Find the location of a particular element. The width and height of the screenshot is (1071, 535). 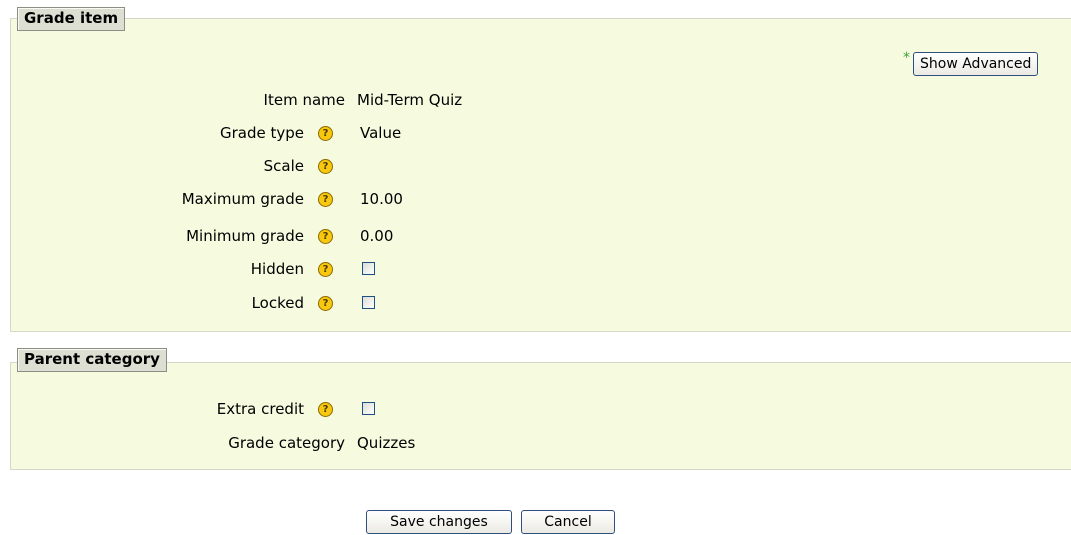

maximum-grade-label: Maximum grade is located at coordinates (242, 199).